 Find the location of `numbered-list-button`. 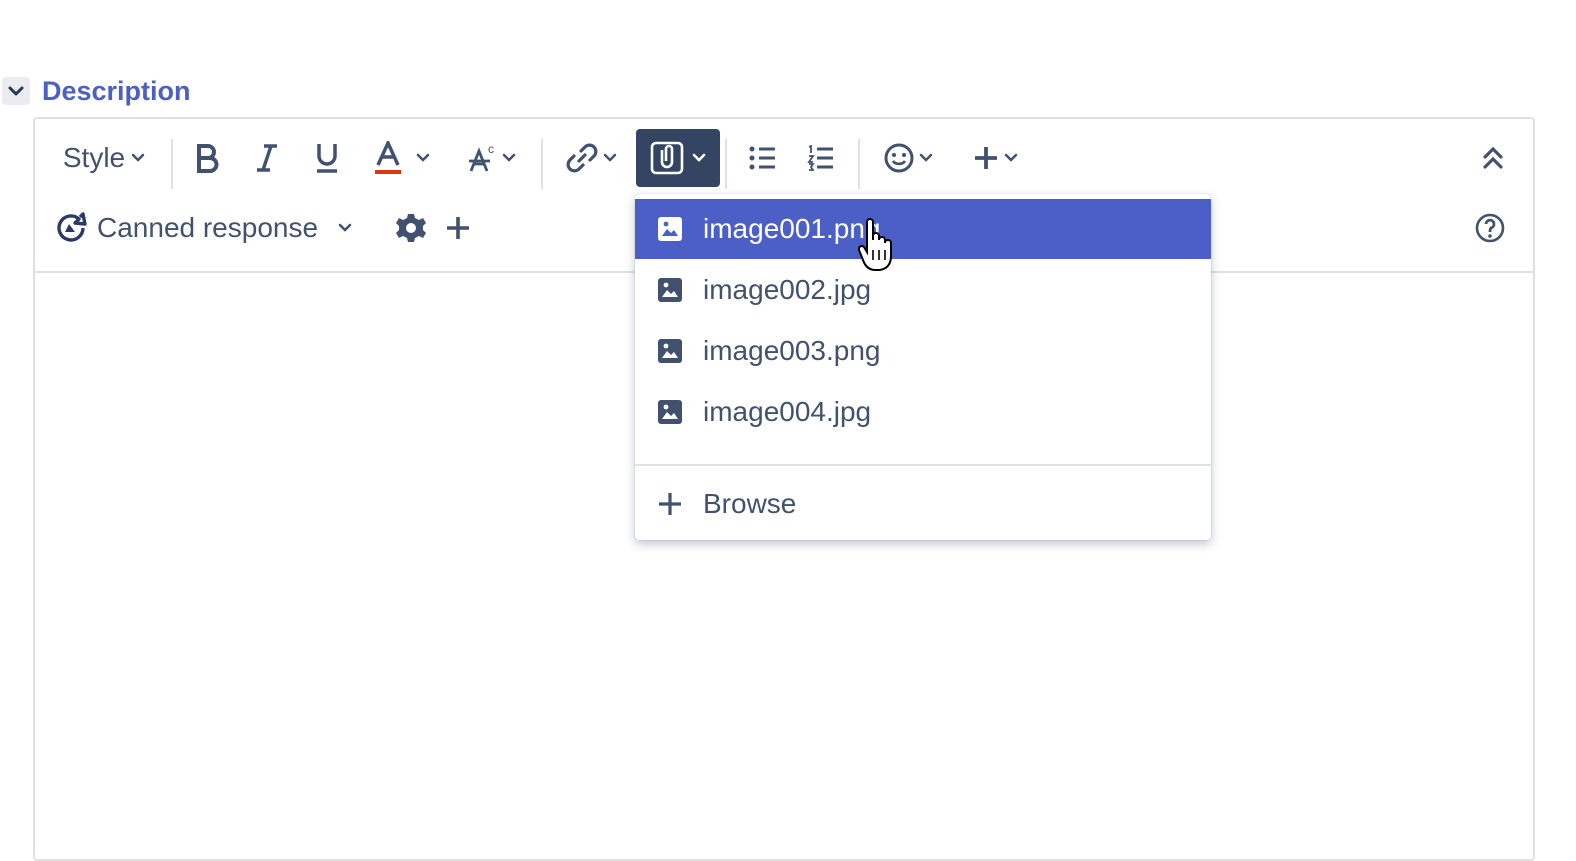

numbered-list-button is located at coordinates (821, 158).